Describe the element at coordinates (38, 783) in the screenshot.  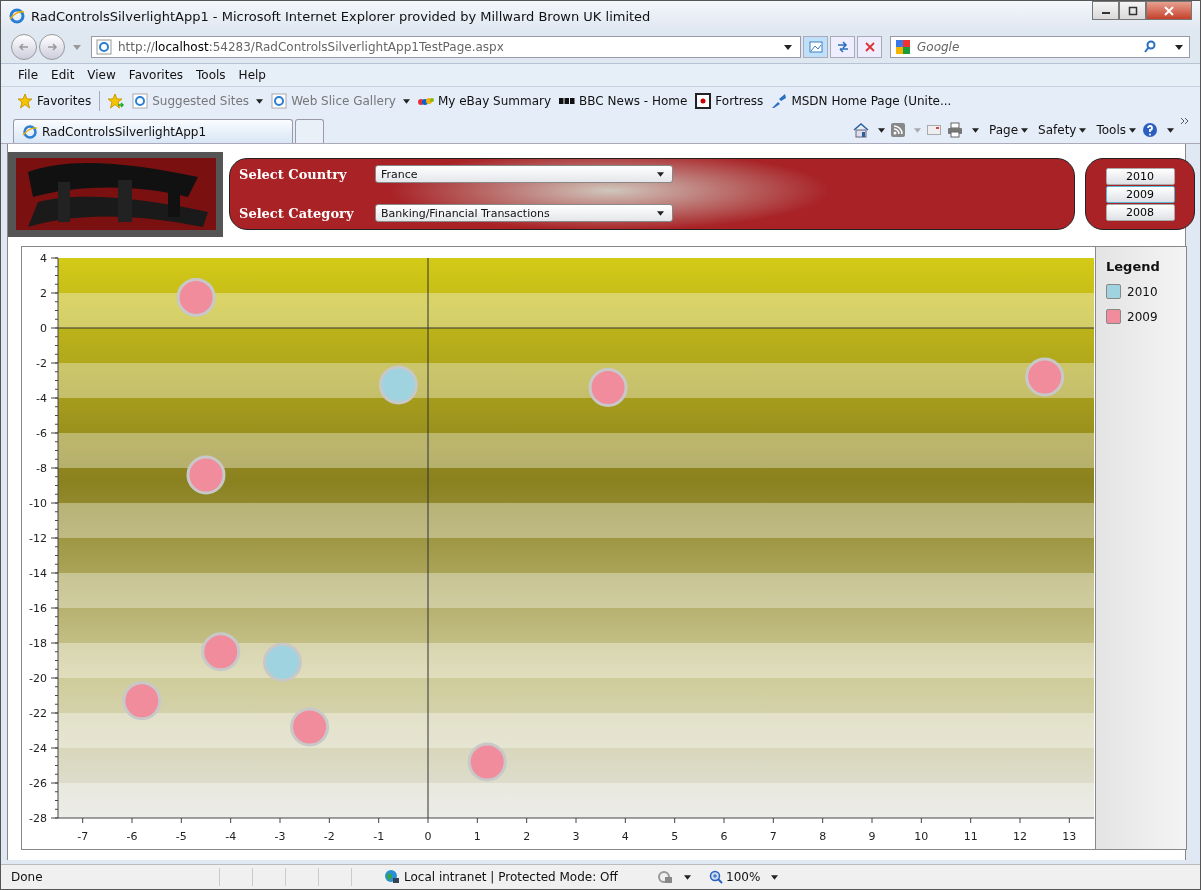
I see `y-tick-label: -26` at that location.